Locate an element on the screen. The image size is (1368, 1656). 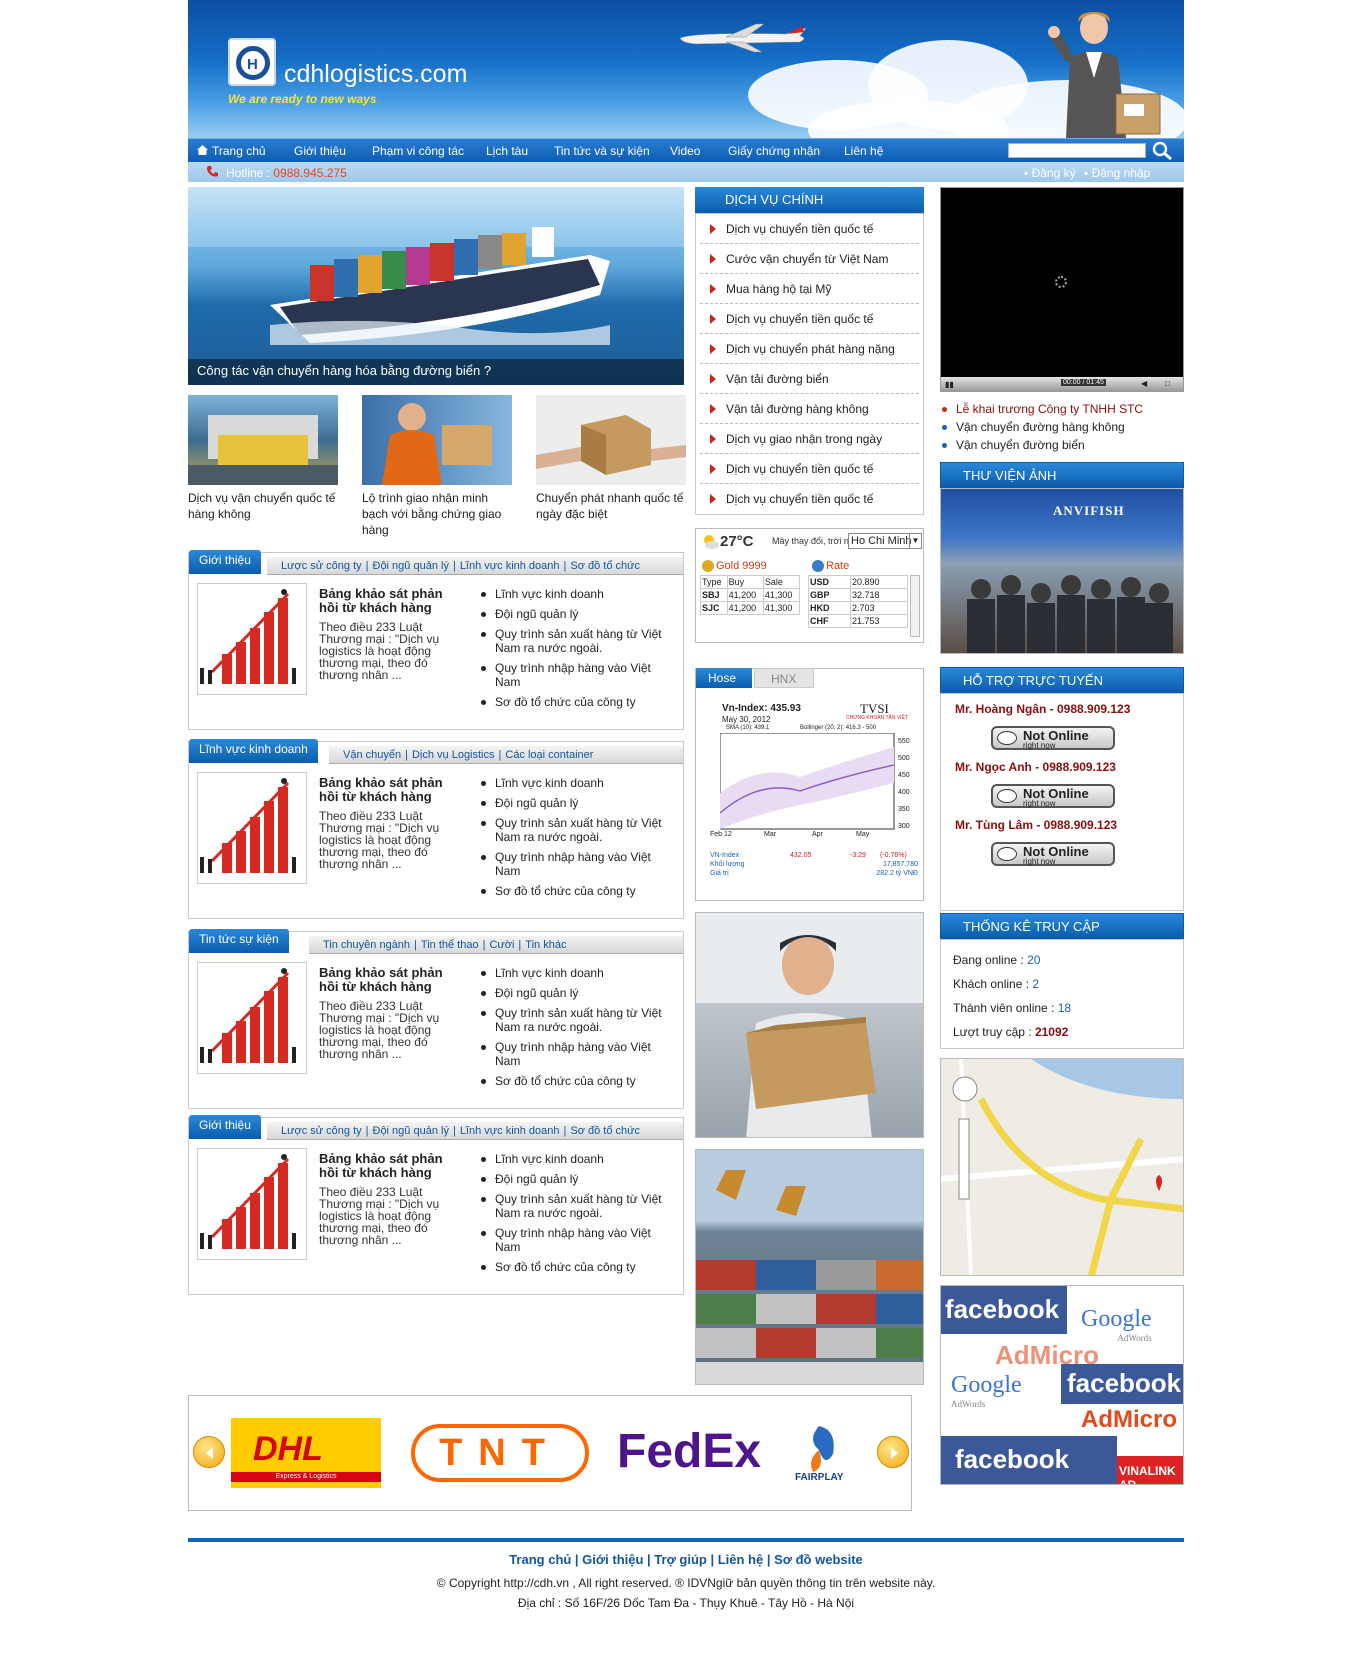
support-person: Mr. Hoàng Ngân - 0988.909.123 is located at coordinates (1062, 709).